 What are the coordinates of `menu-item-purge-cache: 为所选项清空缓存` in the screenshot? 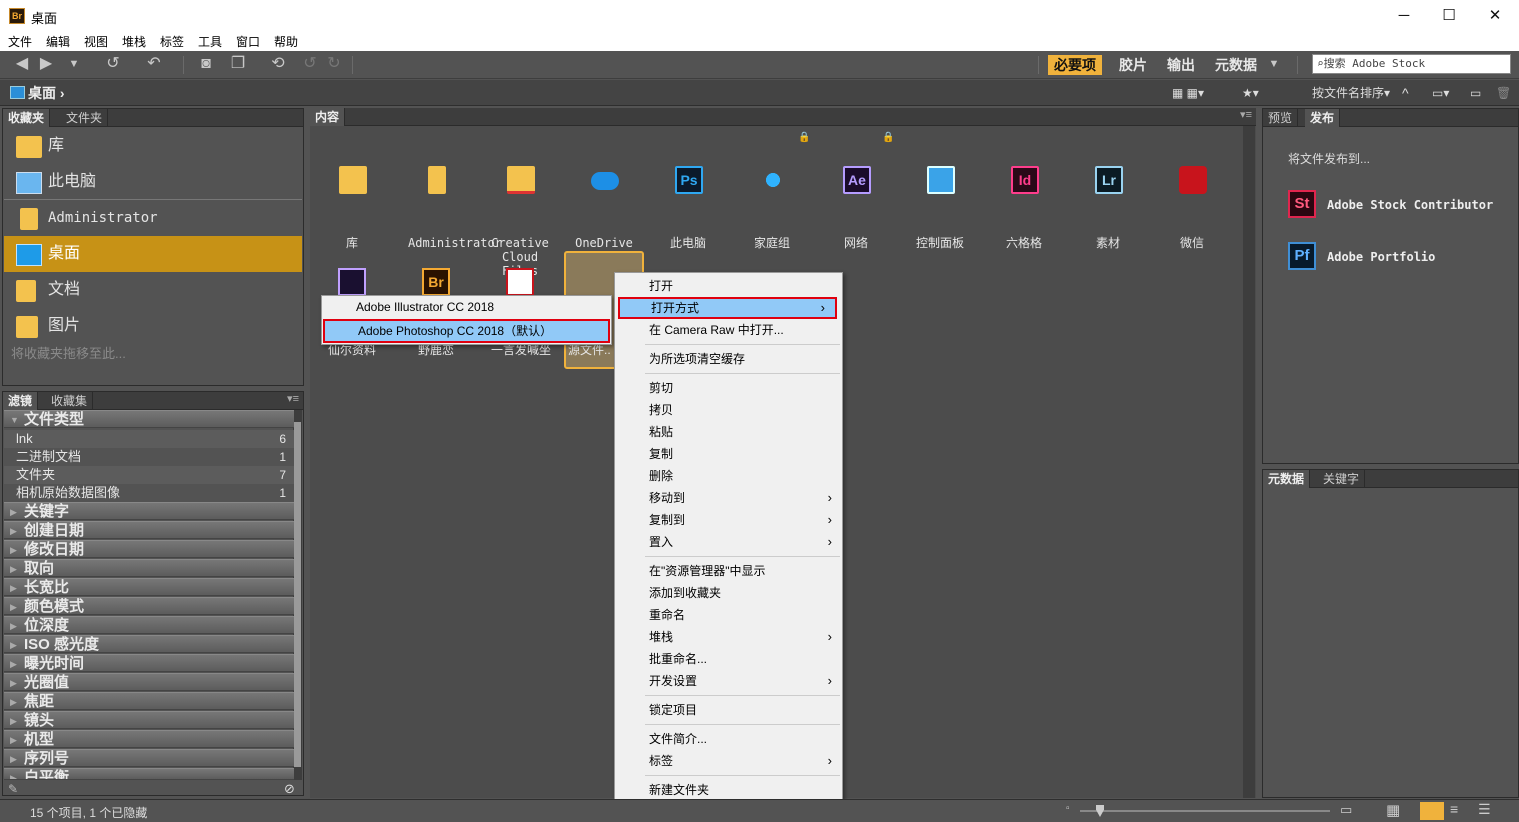 It's located at (728, 359).